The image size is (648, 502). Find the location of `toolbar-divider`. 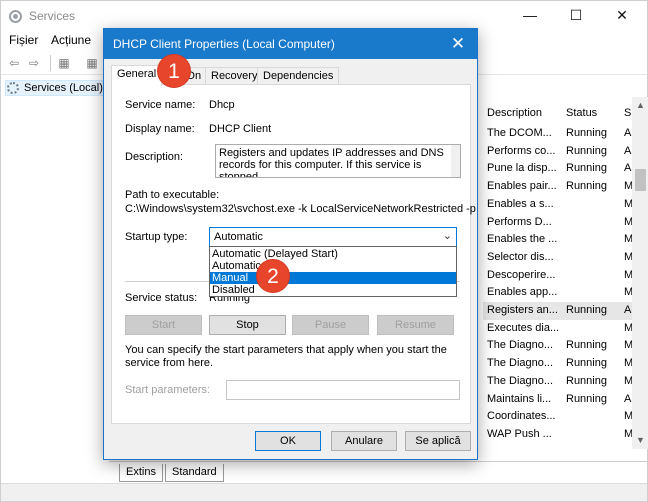

toolbar-divider is located at coordinates (50, 63).